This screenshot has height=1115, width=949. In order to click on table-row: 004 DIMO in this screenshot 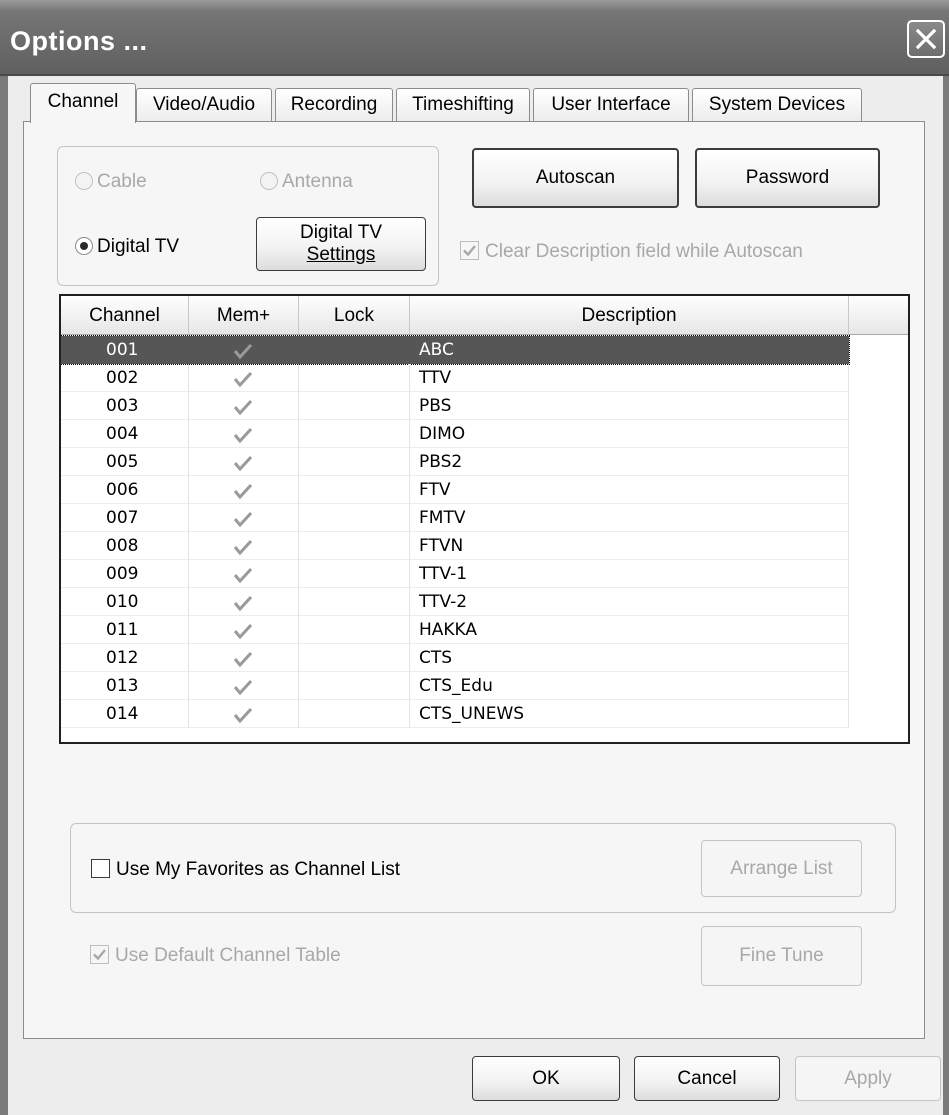, I will do `click(455, 434)`.